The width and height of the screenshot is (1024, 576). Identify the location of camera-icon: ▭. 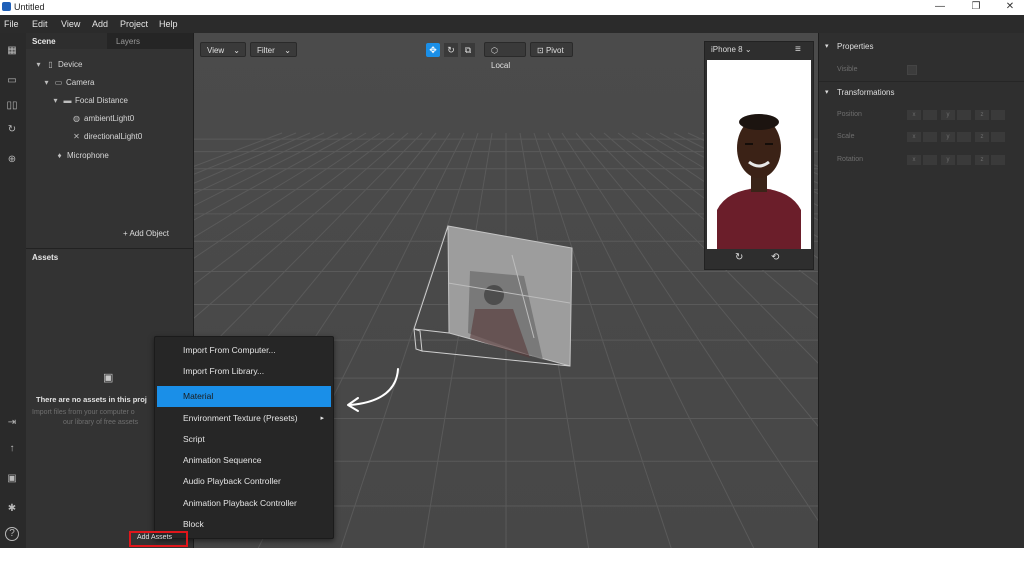
(58, 82).